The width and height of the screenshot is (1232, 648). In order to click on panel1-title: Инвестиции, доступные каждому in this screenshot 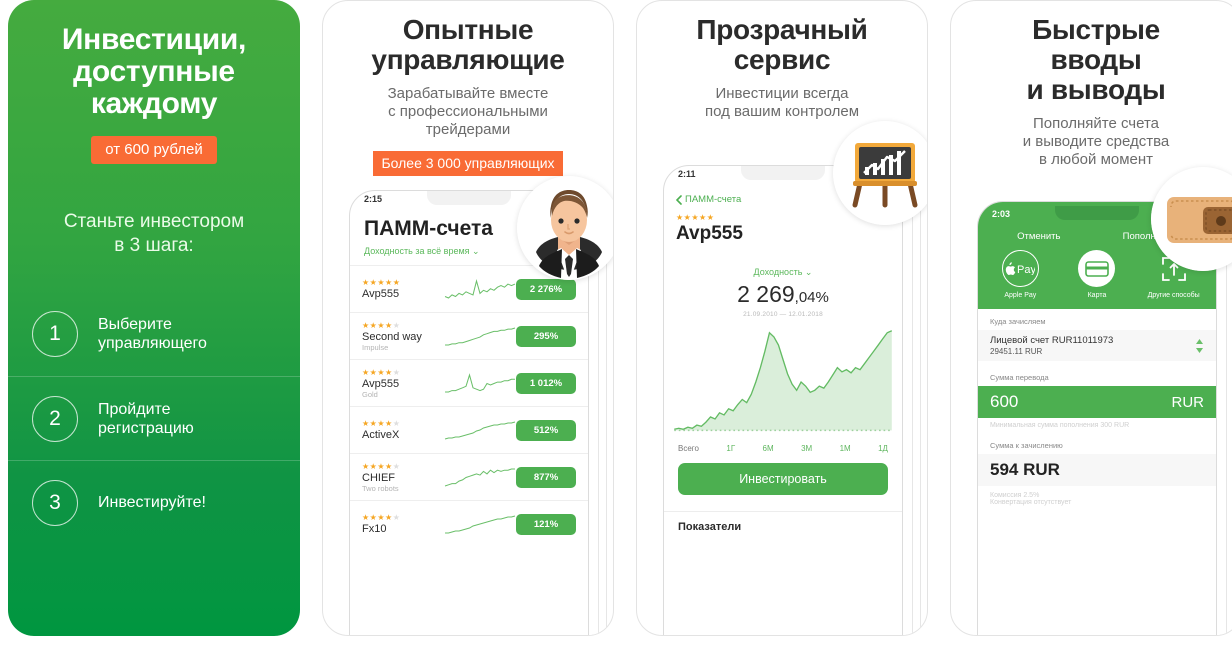, I will do `click(154, 71)`.